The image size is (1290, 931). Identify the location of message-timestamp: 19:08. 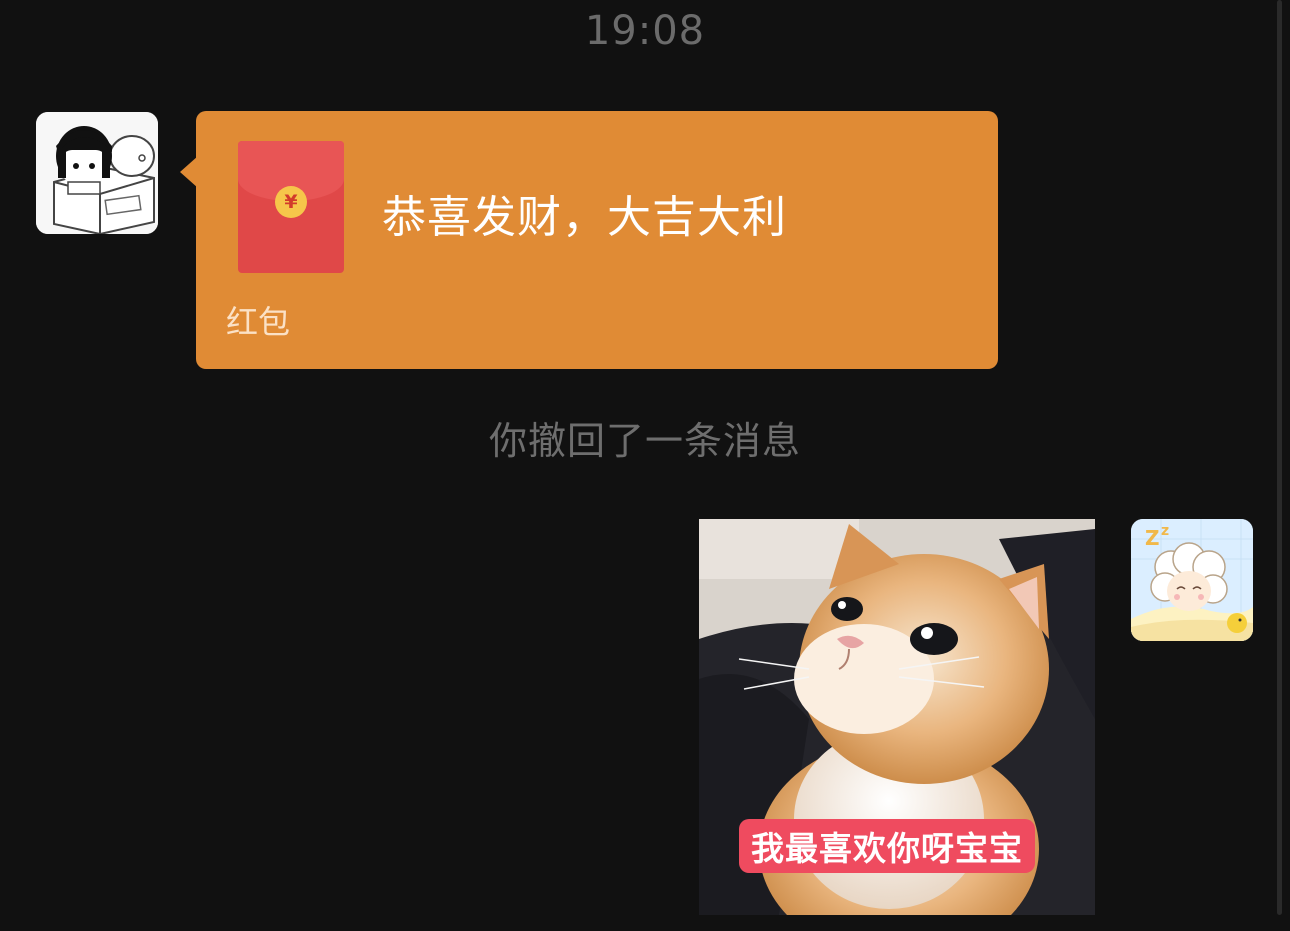
(645, 31).